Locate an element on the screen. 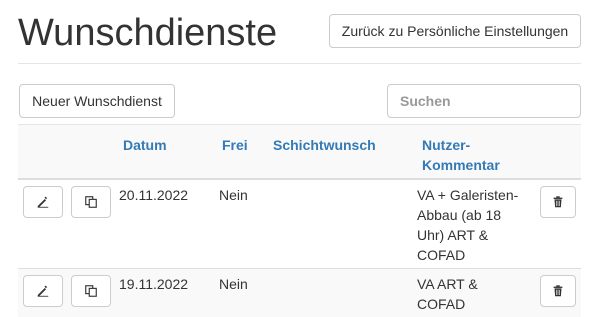 The width and height of the screenshot is (603, 317). table-row: 19.11.2022 Nein VA ART & COFAD is located at coordinates (299, 293).